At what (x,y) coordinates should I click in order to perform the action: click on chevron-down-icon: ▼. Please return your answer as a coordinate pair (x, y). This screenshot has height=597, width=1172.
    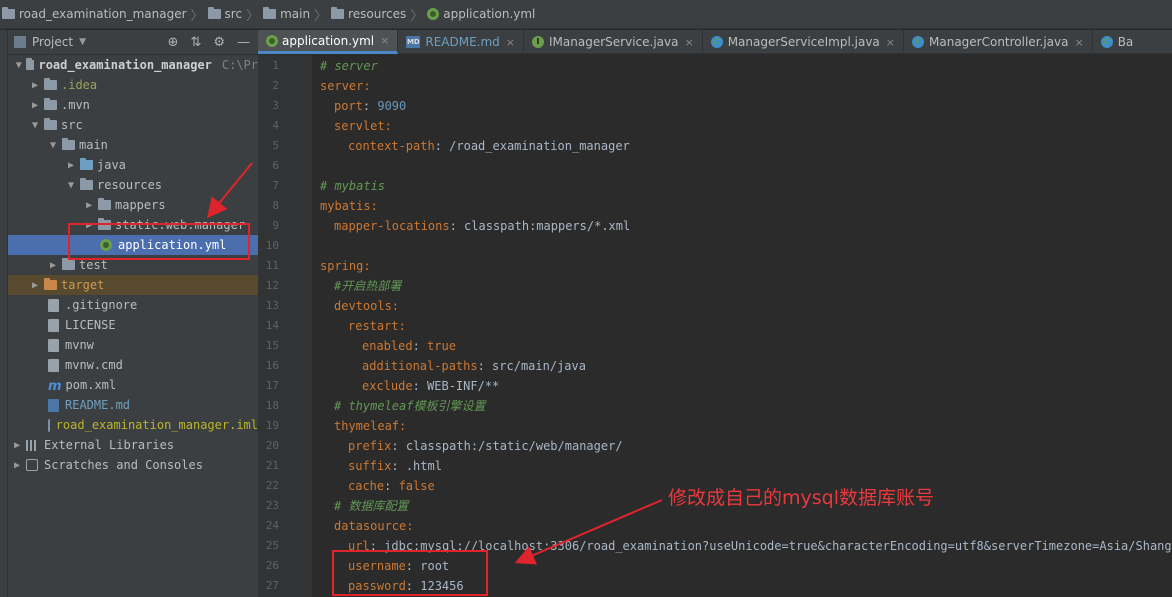
    Looking at the image, I should click on (82, 42).